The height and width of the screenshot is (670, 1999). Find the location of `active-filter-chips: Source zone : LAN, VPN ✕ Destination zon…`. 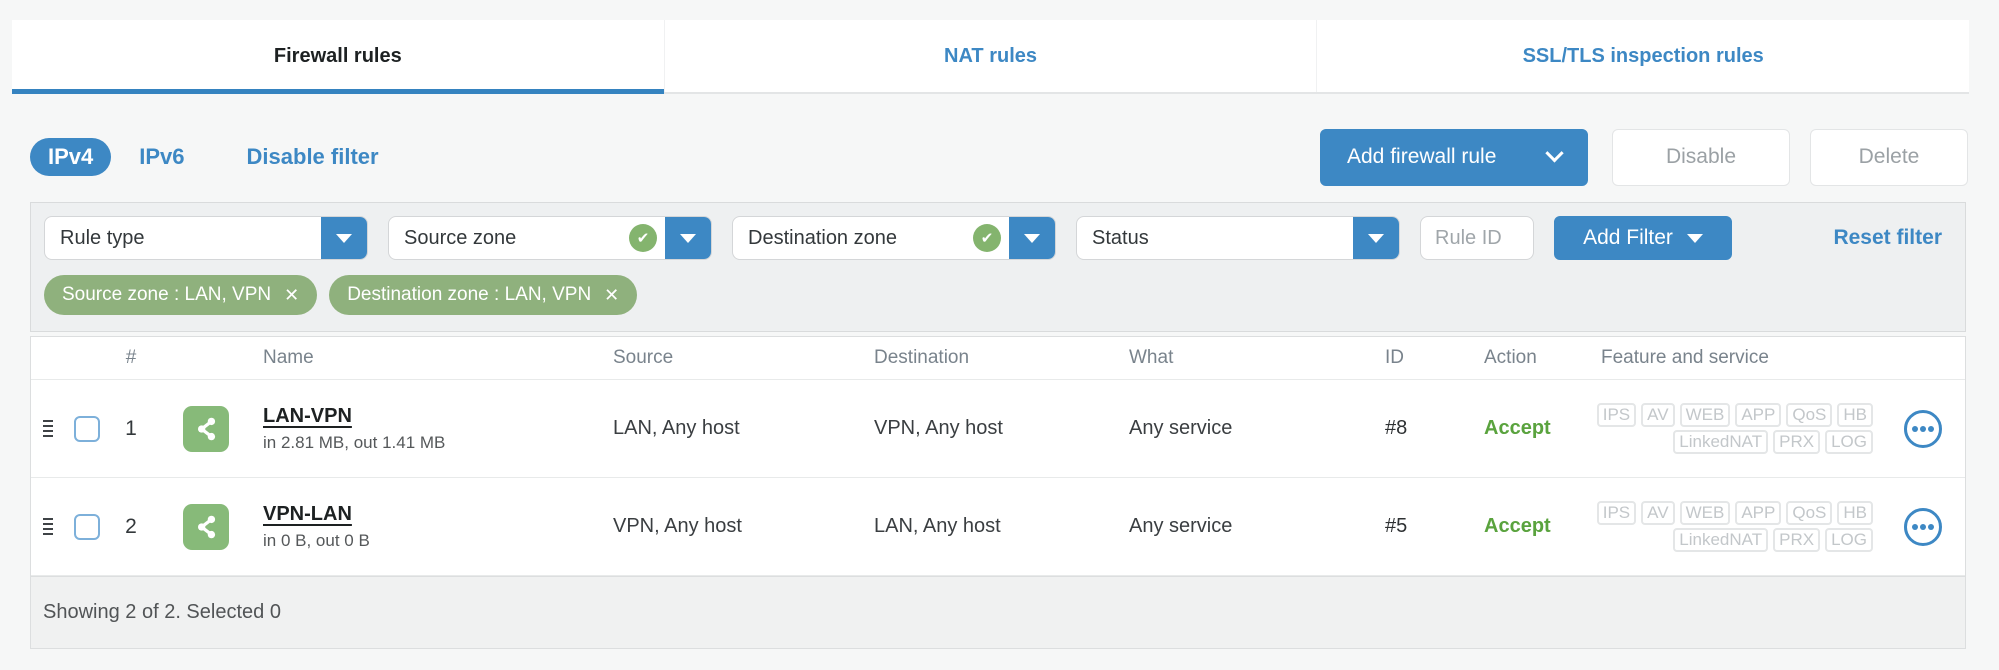

active-filter-chips: Source zone : LAN, VPN ✕ Destination zon… is located at coordinates (998, 288).